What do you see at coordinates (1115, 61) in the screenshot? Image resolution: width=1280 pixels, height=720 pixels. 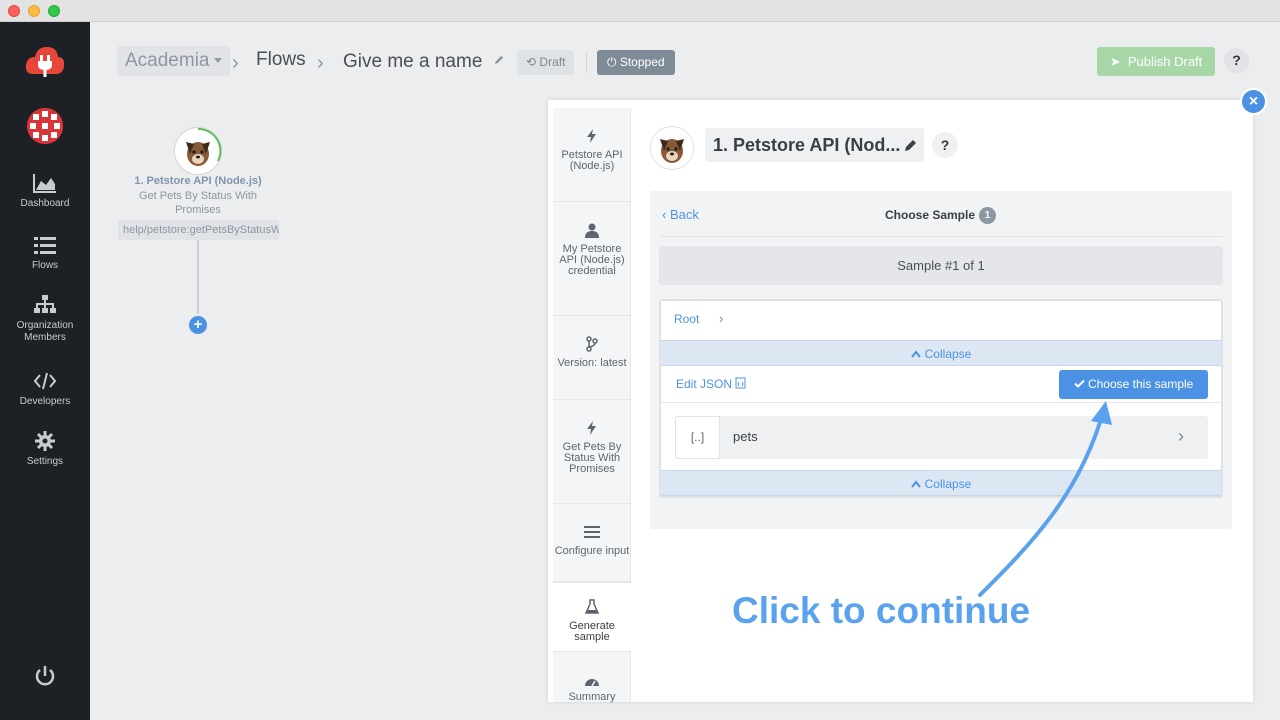 I see `paper-plane-icon: ➤` at bounding box center [1115, 61].